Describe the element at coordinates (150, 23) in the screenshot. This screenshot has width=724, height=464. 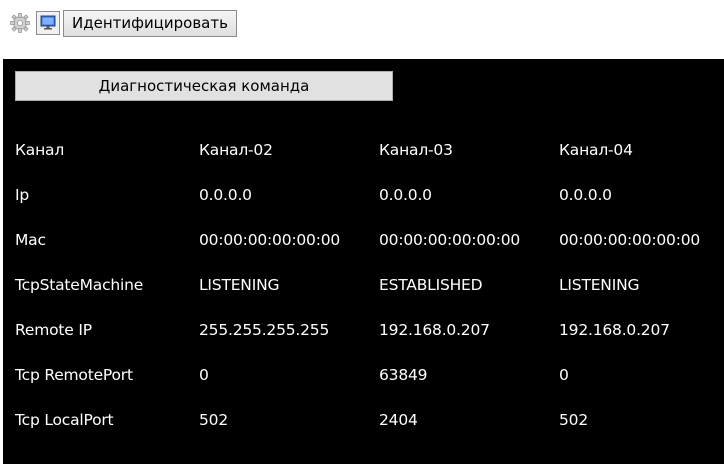
I see `identify-button: Идентифицировать` at that location.